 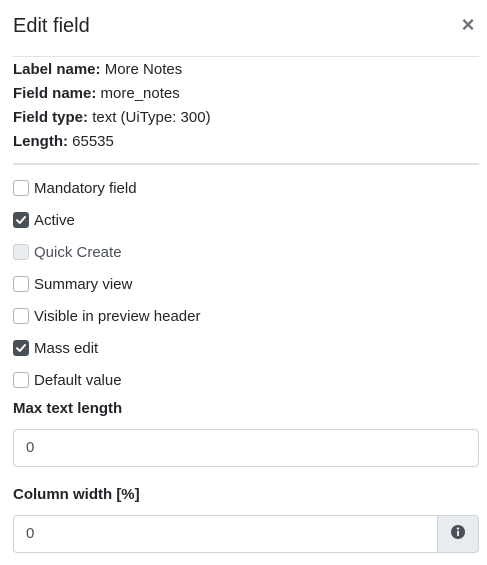 What do you see at coordinates (246, 349) in the screenshot?
I see `option-mass-edit: Mass edit` at bounding box center [246, 349].